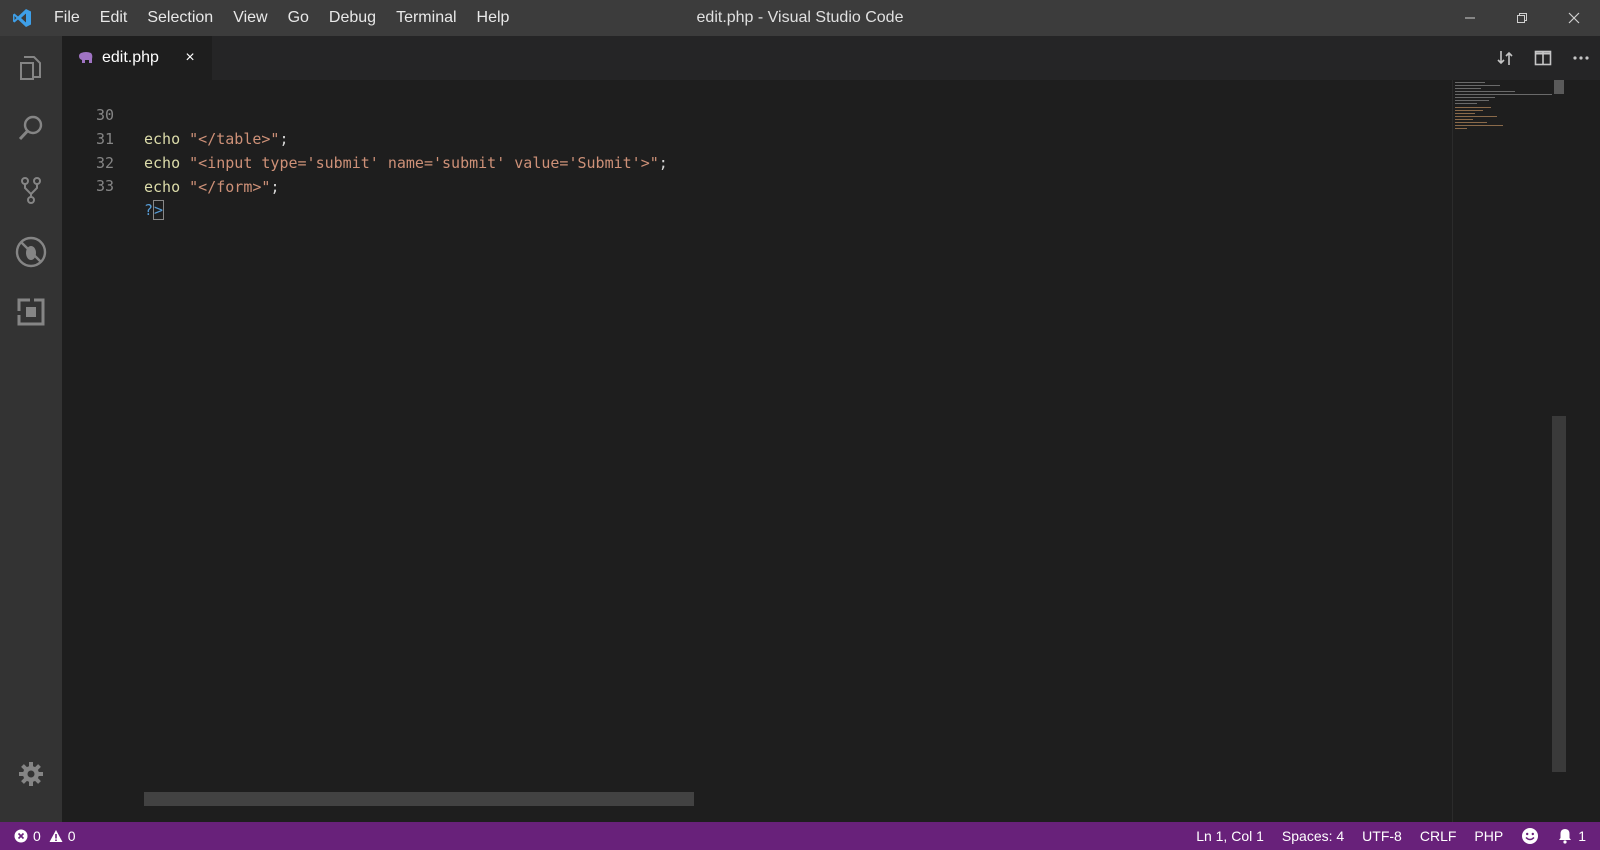 This screenshot has height=850, width=1600. What do you see at coordinates (21, 836) in the screenshot?
I see `error-icon` at bounding box center [21, 836].